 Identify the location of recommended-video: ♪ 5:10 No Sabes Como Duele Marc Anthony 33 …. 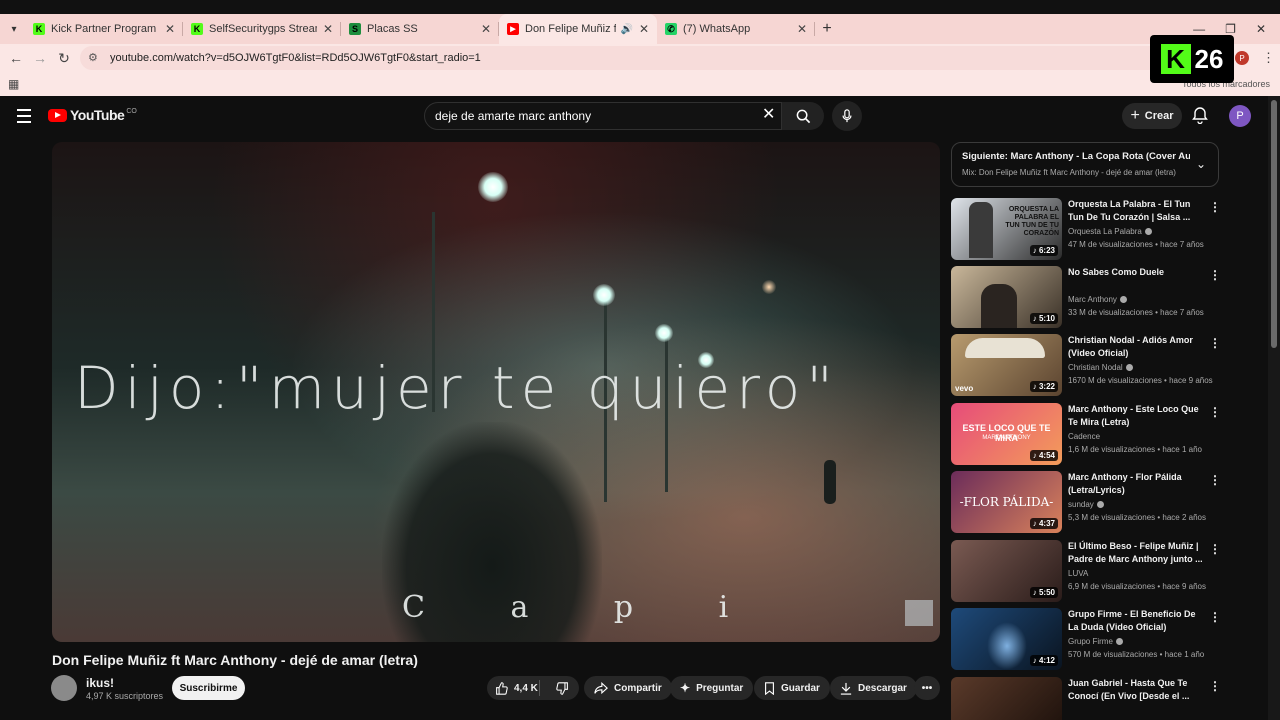
(1086, 297).